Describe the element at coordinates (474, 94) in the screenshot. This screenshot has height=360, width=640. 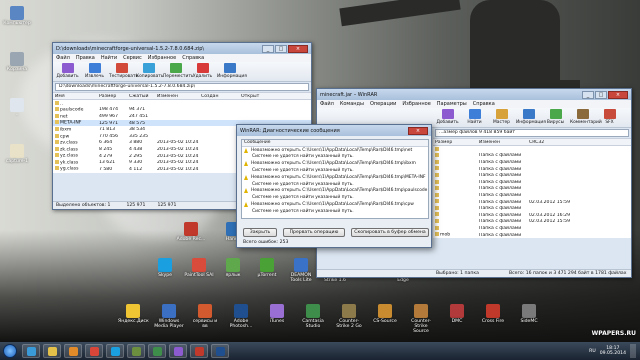
I see `winrar-second-titlebar: minecraft.jar – WinRAR _ □ ×` at that location.